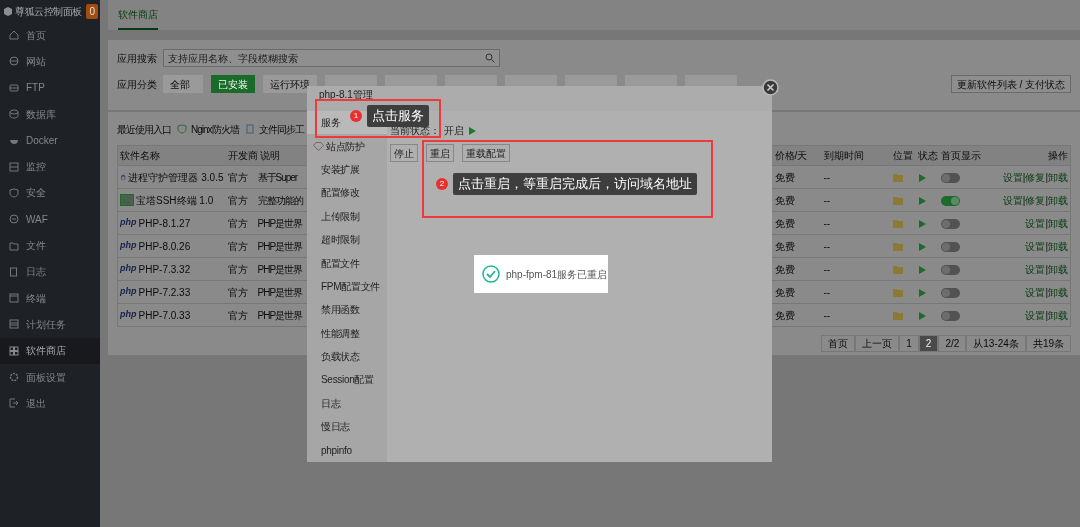 The image size is (1080, 527). I want to click on shortcut-link: Nginx防火墙, so click(208, 129).